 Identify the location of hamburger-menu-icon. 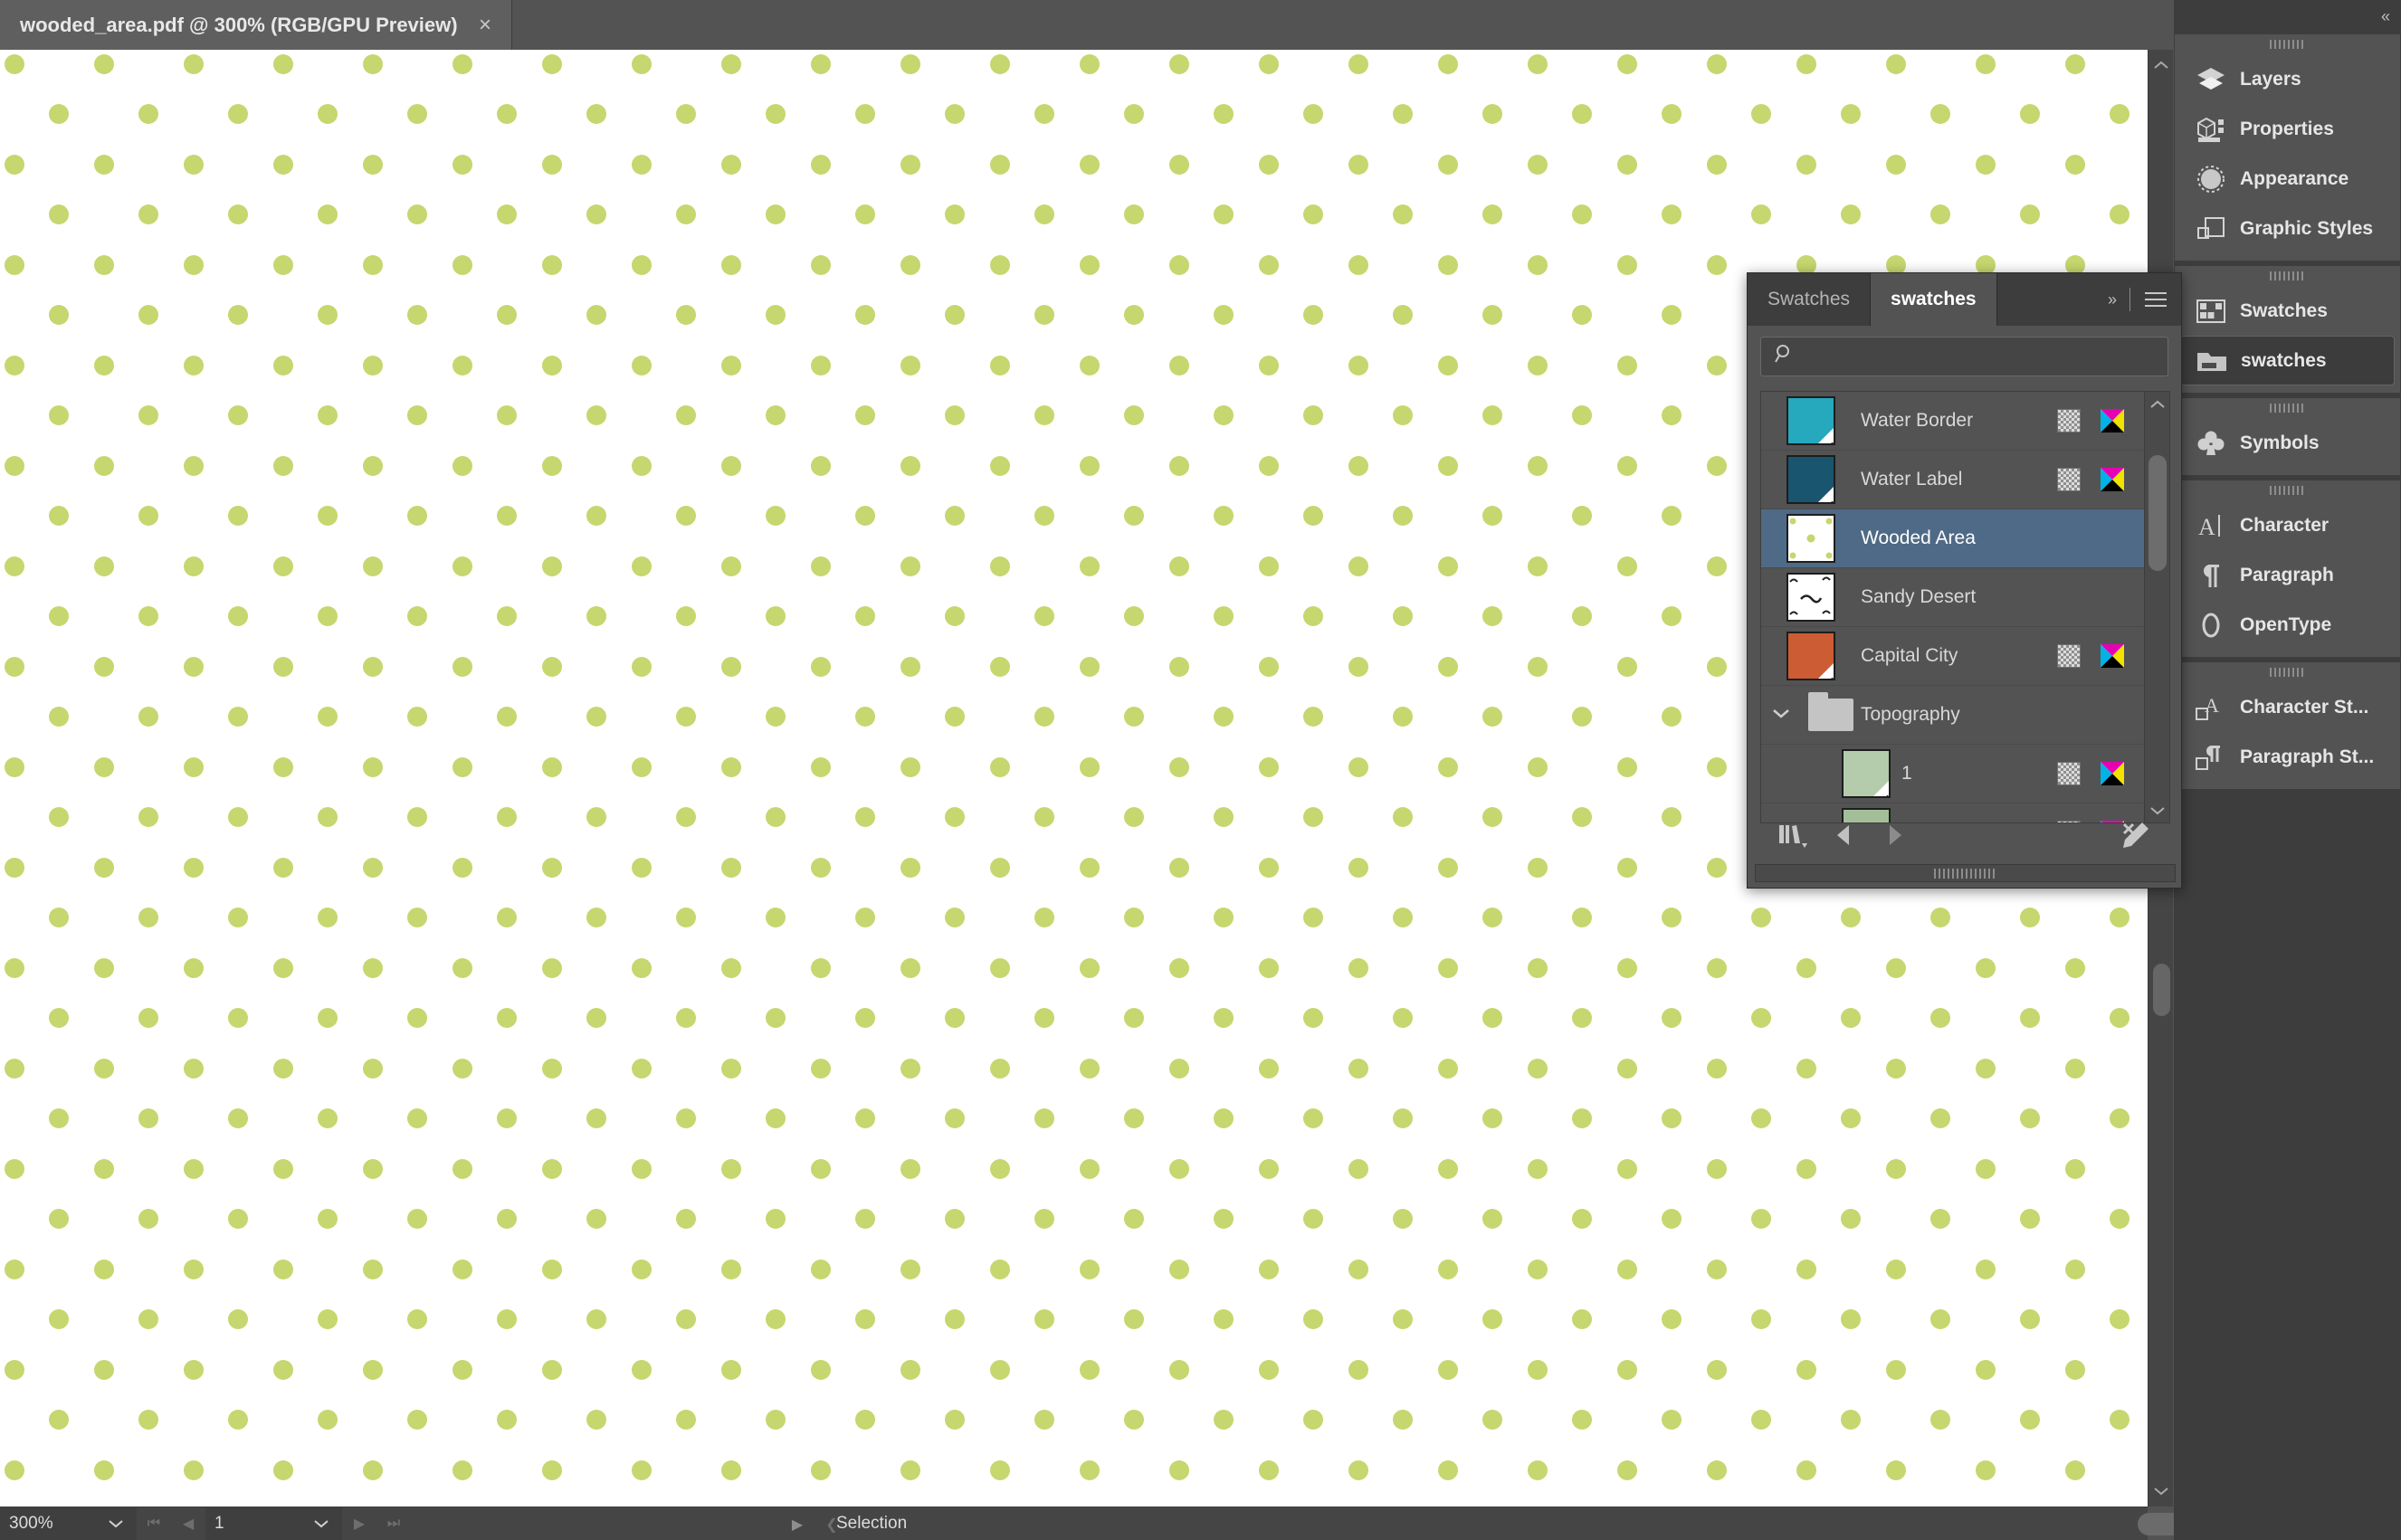
(2156, 299).